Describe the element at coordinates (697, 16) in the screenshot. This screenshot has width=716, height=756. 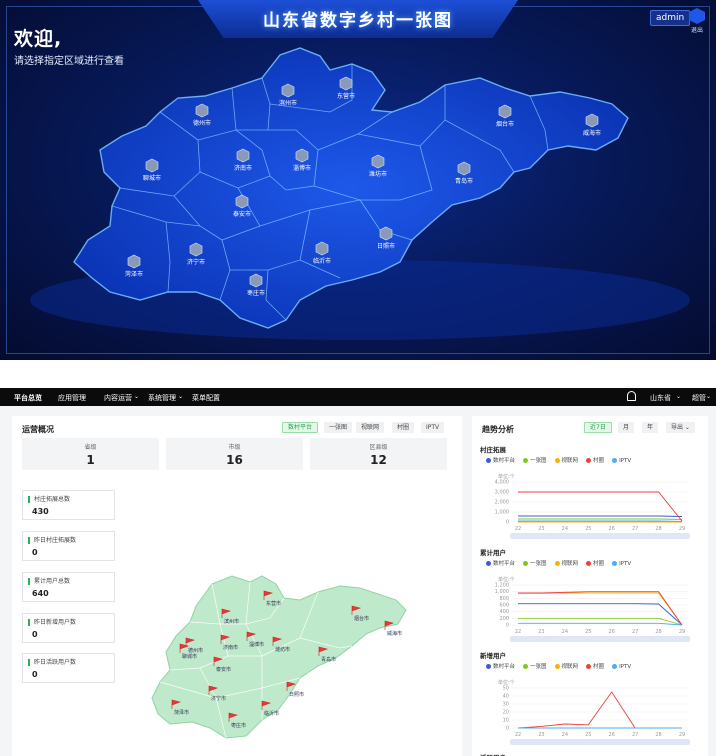
I see `logout-icon` at that location.